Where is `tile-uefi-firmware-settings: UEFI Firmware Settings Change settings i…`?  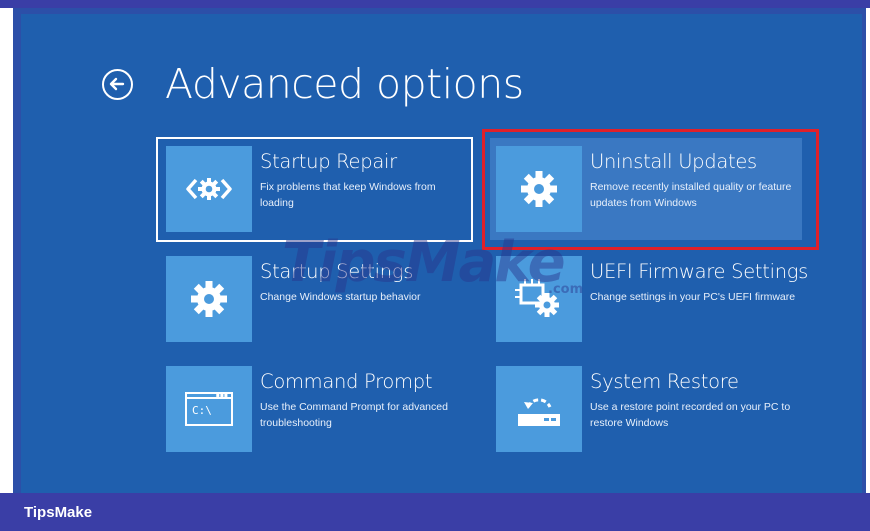
tile-uefi-firmware-settings: UEFI Firmware Settings Change settings i… is located at coordinates (652, 301).